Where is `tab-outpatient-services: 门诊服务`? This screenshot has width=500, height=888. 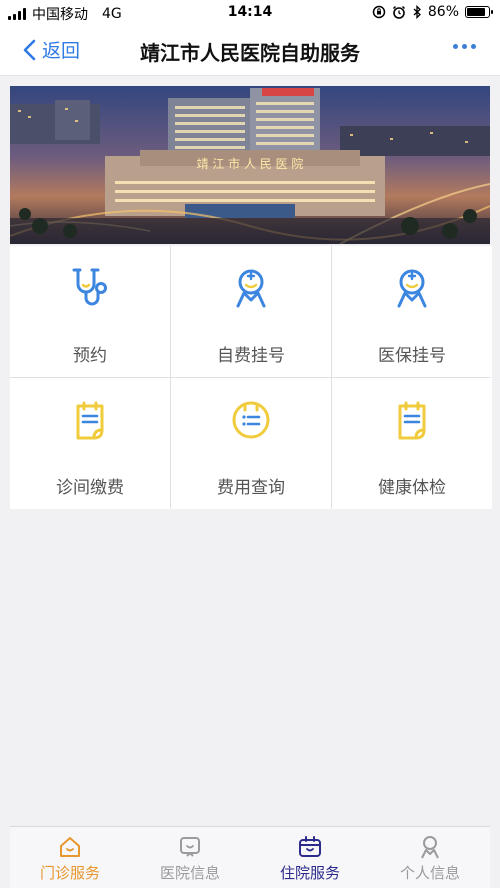 tab-outpatient-services: 门诊服务 is located at coordinates (70, 857).